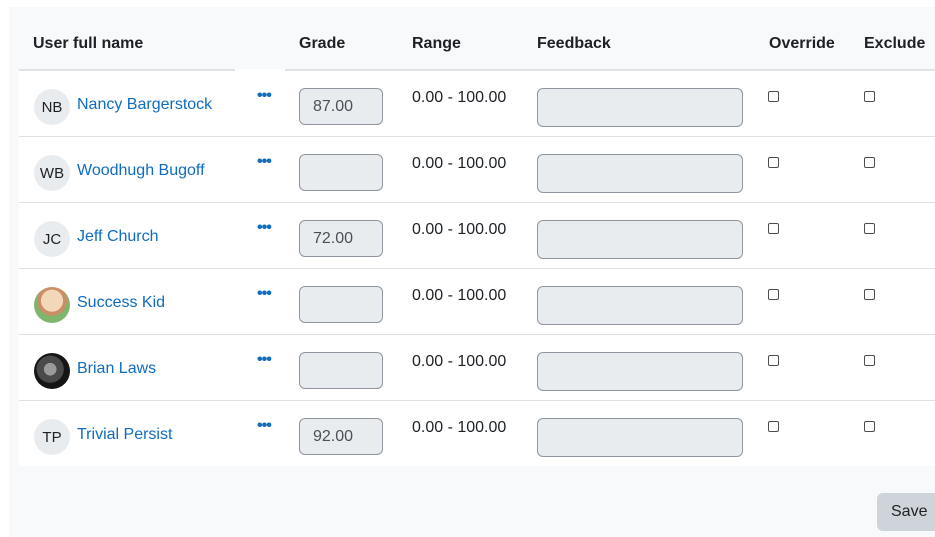  I want to click on header-exclude: Exclude, so click(895, 43).